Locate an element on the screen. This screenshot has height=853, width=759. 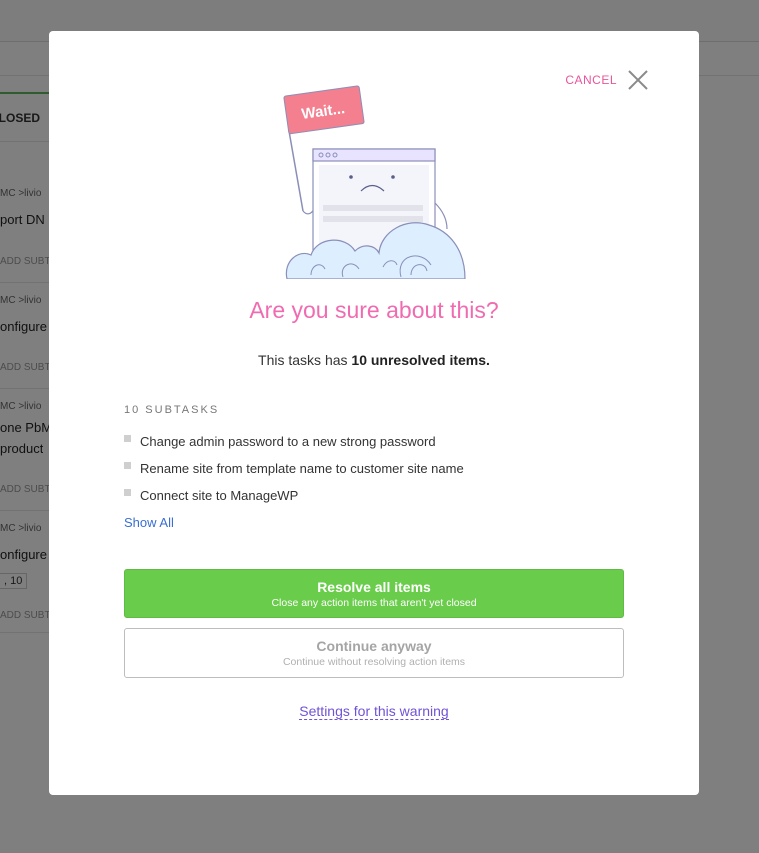
close-icon is located at coordinates (638, 80).